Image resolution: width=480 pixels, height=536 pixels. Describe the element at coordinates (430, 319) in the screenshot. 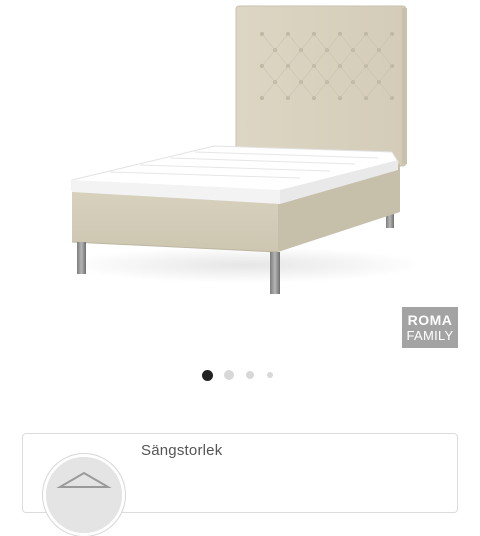

I see `brand-badge-line1: ROMA` at that location.